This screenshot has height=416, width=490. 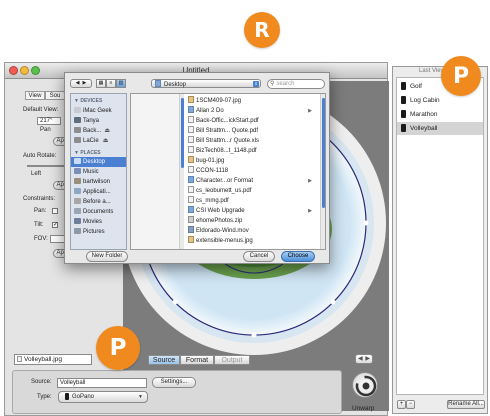 I want to click on list-view-button: ≡, so click(x=111, y=83).